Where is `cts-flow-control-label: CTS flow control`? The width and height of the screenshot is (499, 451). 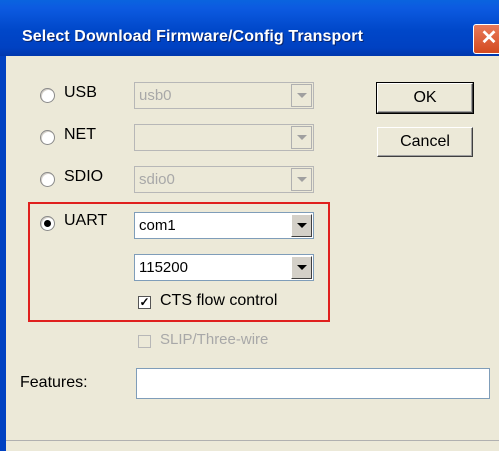 cts-flow-control-label: CTS flow control is located at coordinates (218, 301).